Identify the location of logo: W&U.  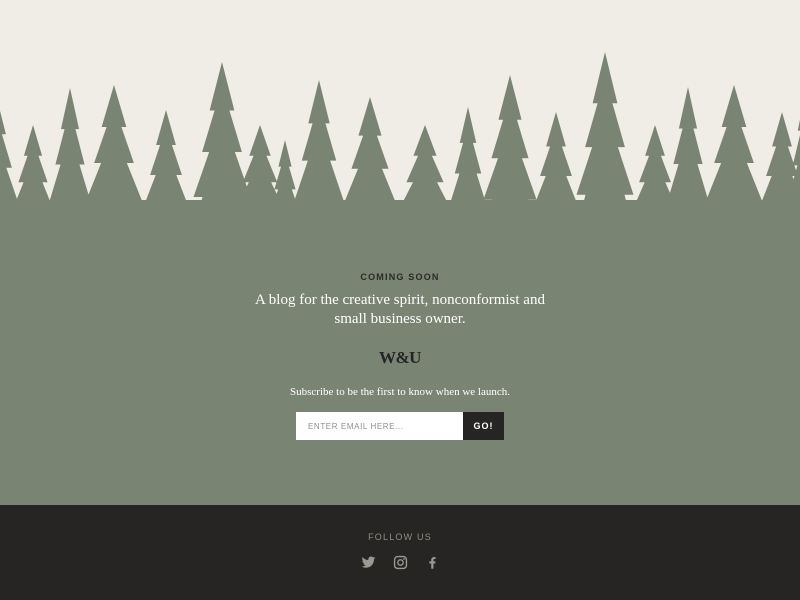
(400, 357).